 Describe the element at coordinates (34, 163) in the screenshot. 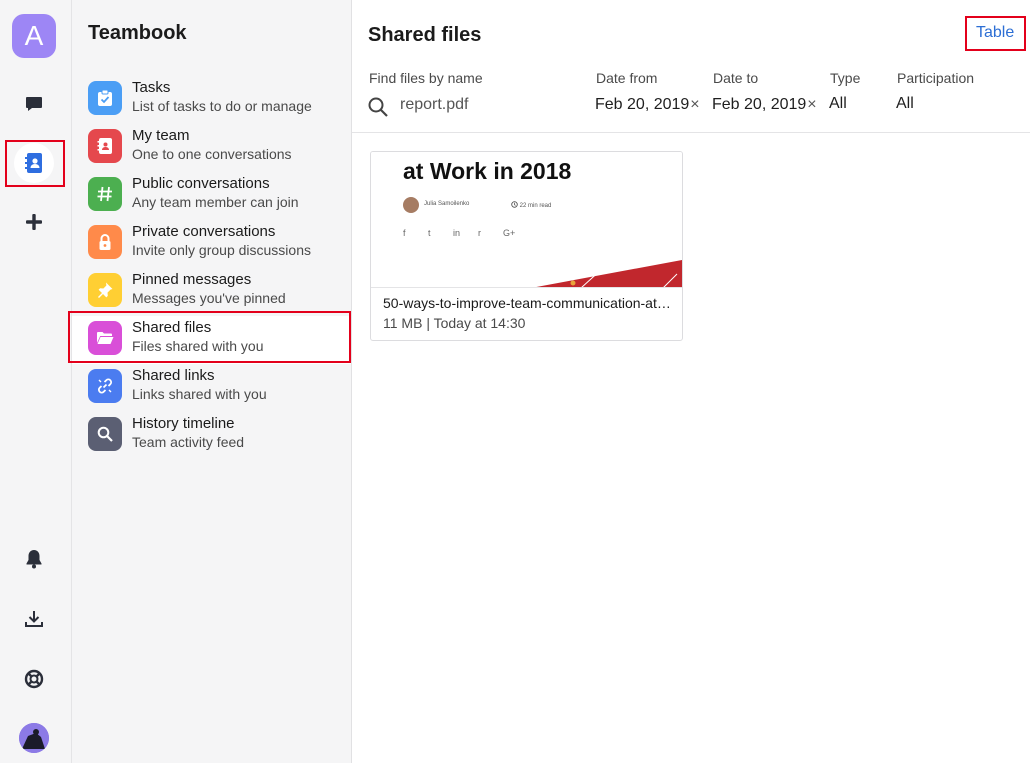

I see `contacts-book-icon` at that location.